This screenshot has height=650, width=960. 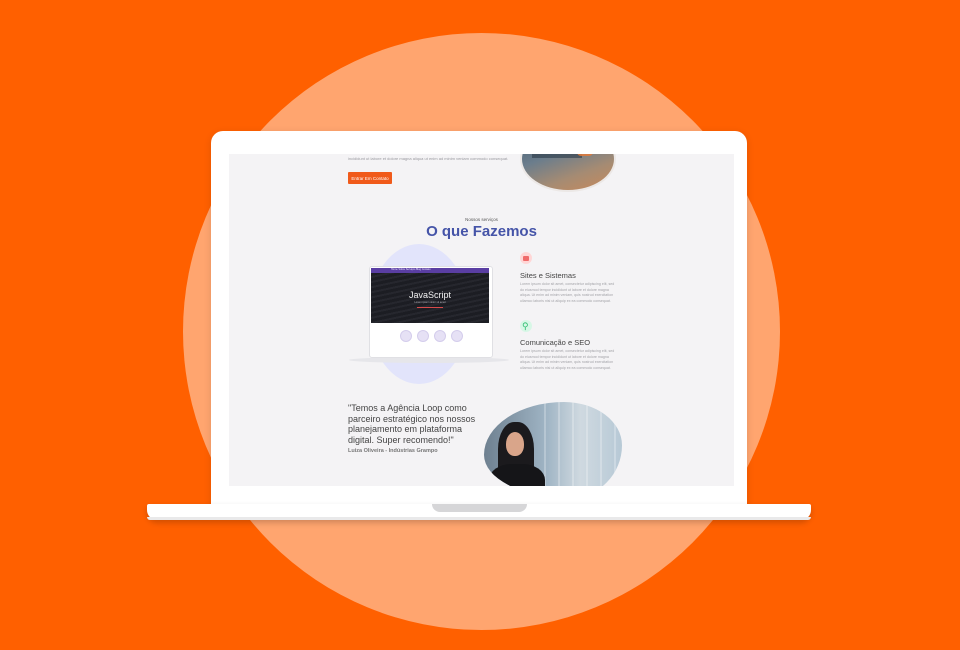 What do you see at coordinates (393, 451) in the screenshot?
I see `testimonial-author: Luiza Oliveira - Indústrias Grampo` at bounding box center [393, 451].